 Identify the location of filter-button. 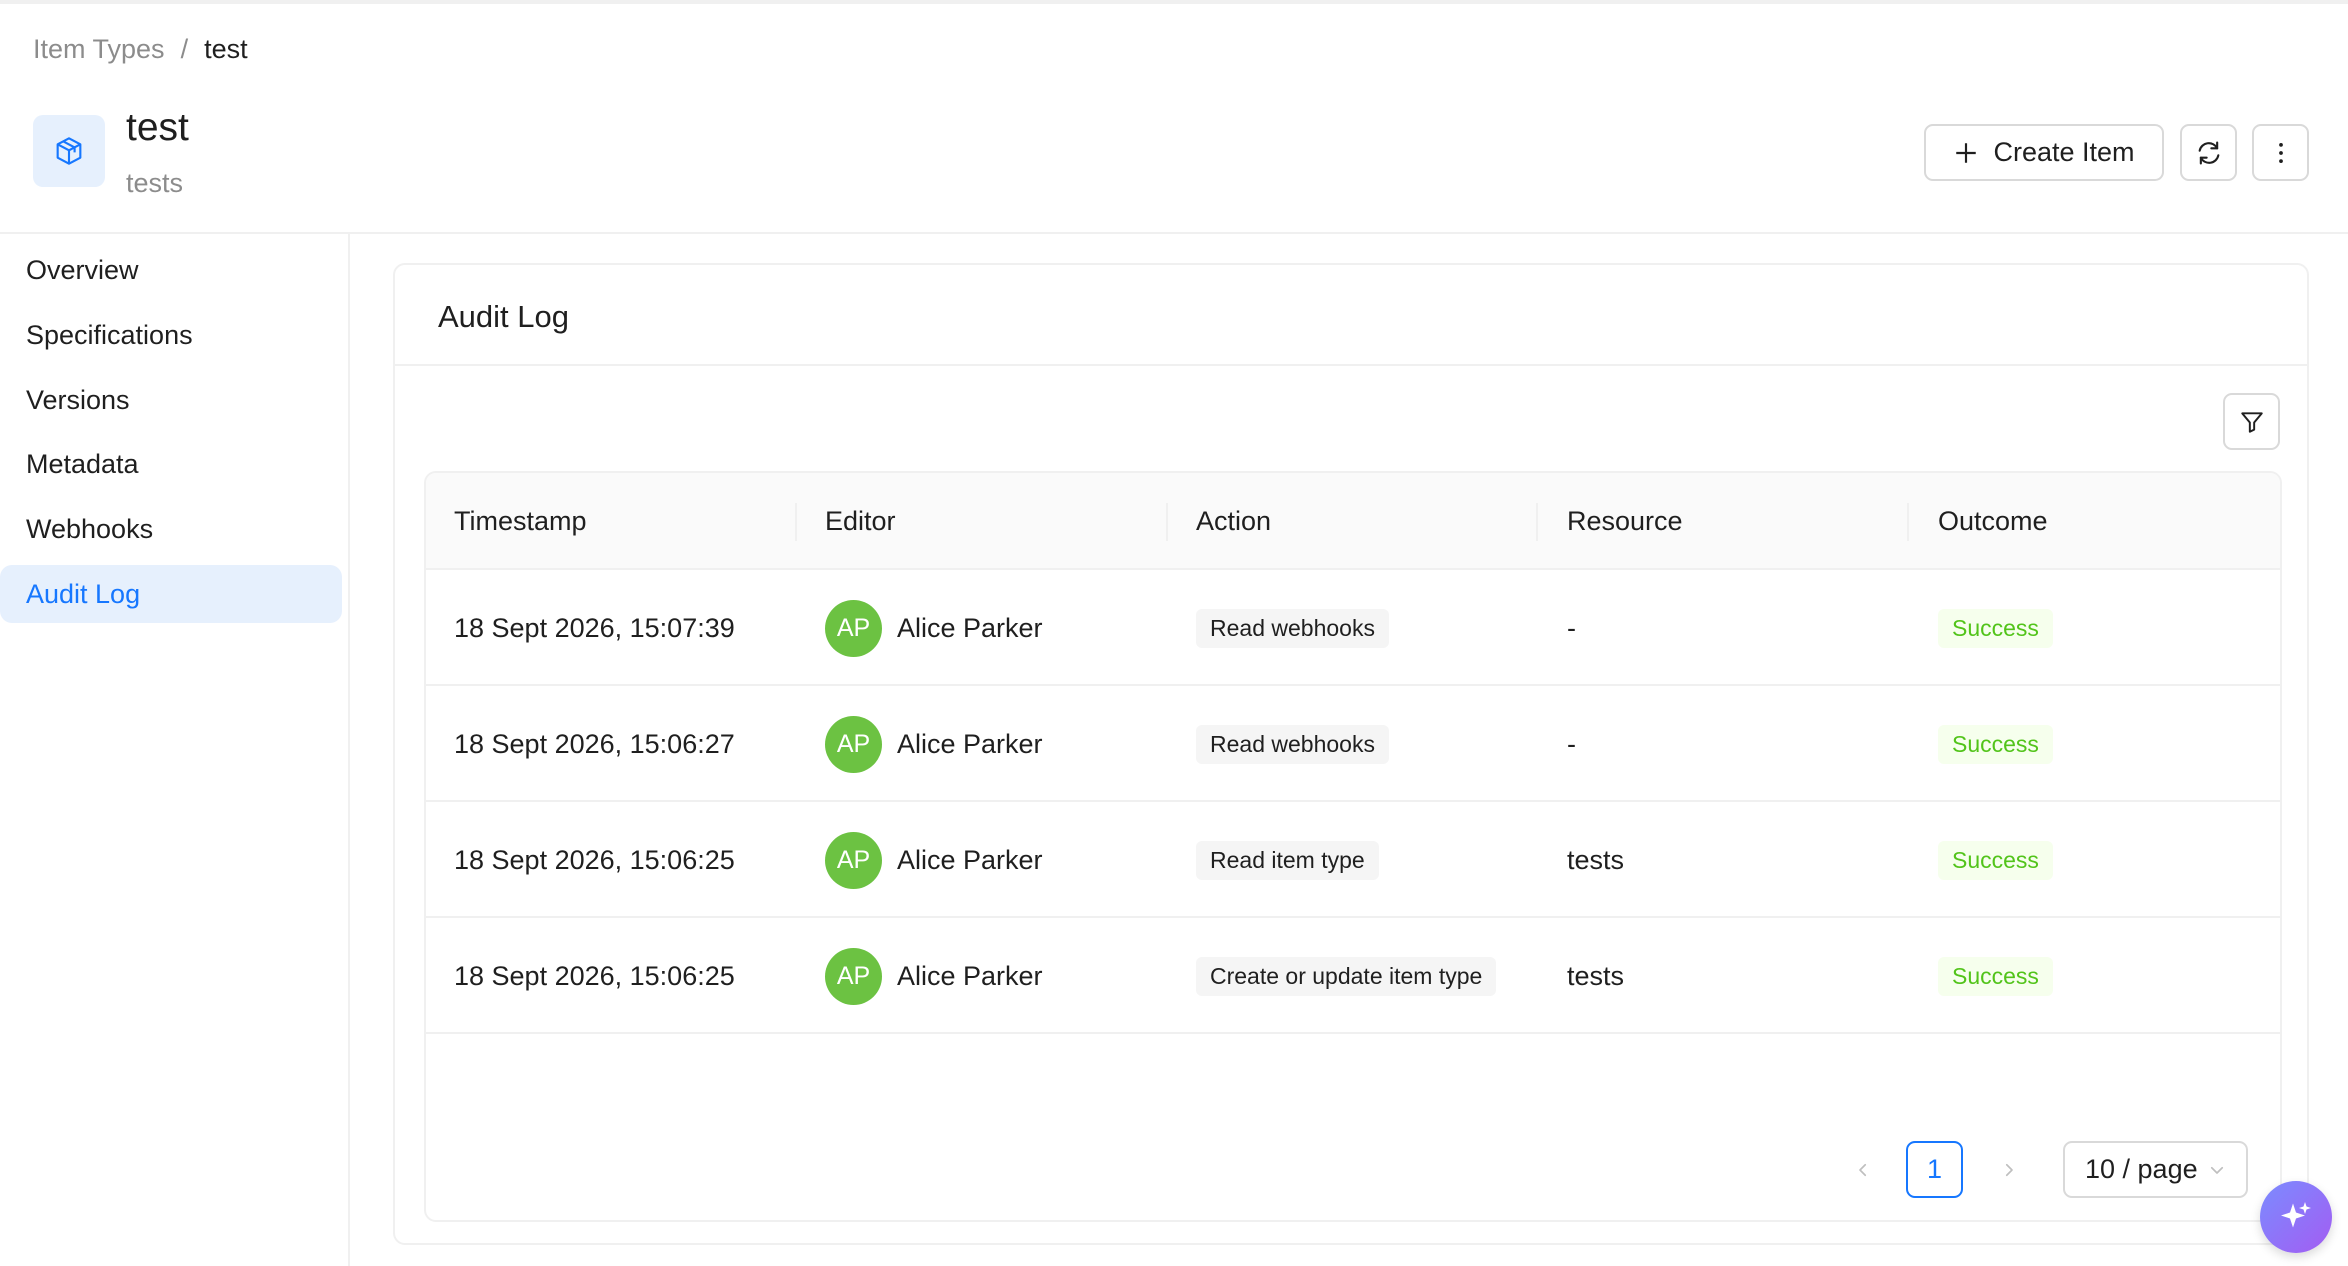
(2251, 421).